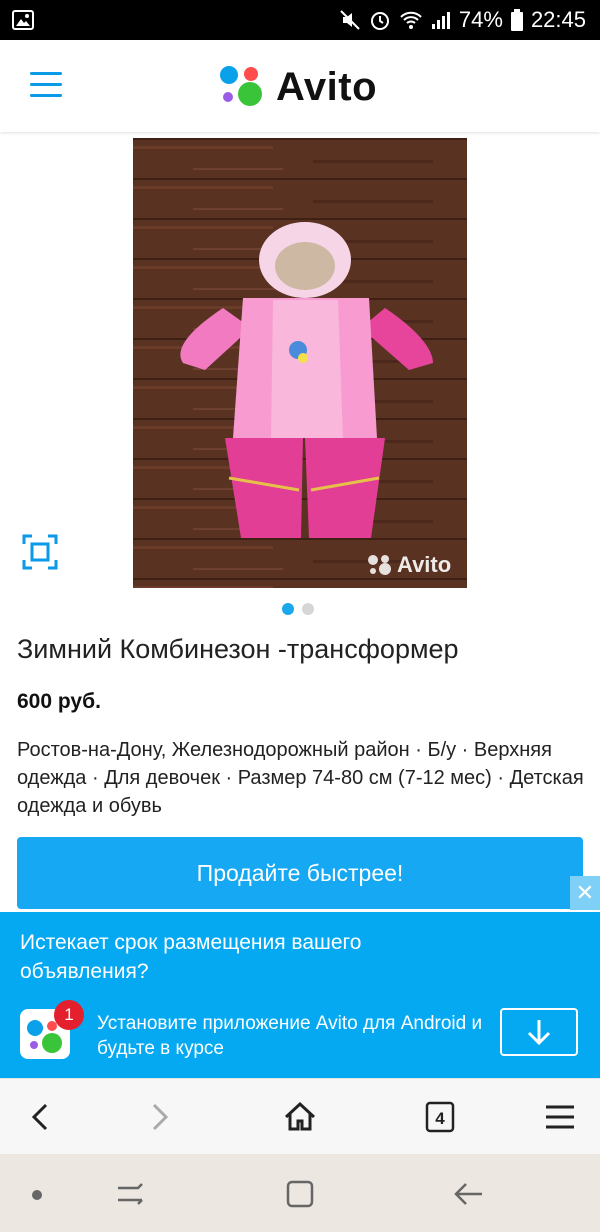  I want to click on home-icon, so click(300, 1117).